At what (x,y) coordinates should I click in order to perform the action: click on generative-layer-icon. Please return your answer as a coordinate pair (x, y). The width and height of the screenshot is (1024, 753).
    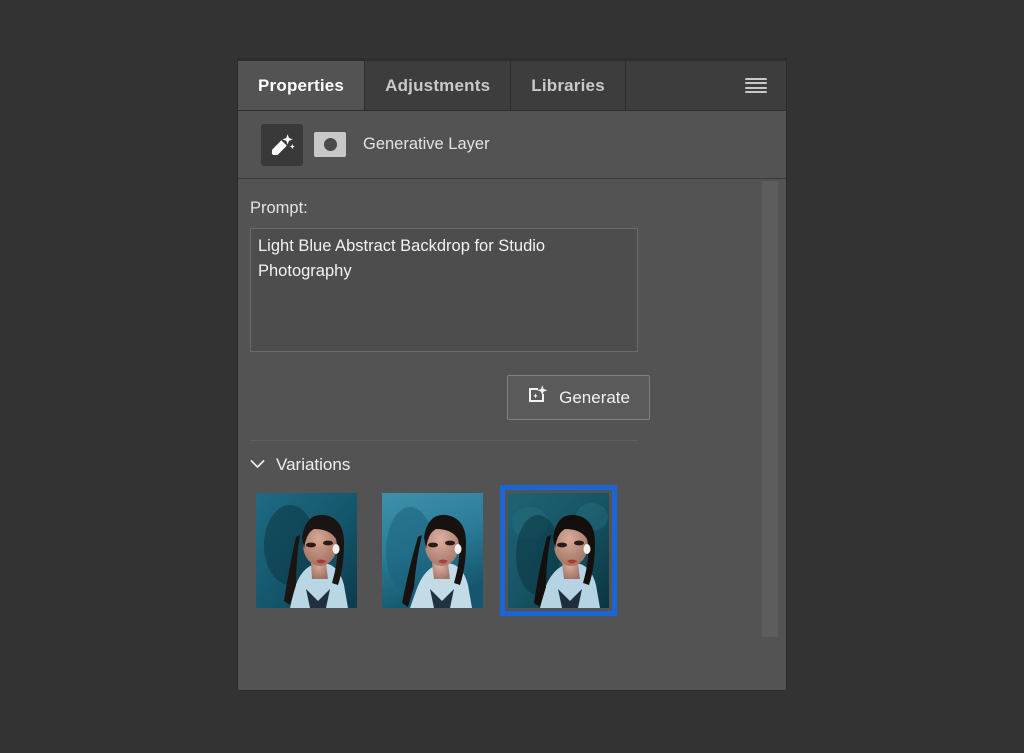
    Looking at the image, I should click on (282, 144).